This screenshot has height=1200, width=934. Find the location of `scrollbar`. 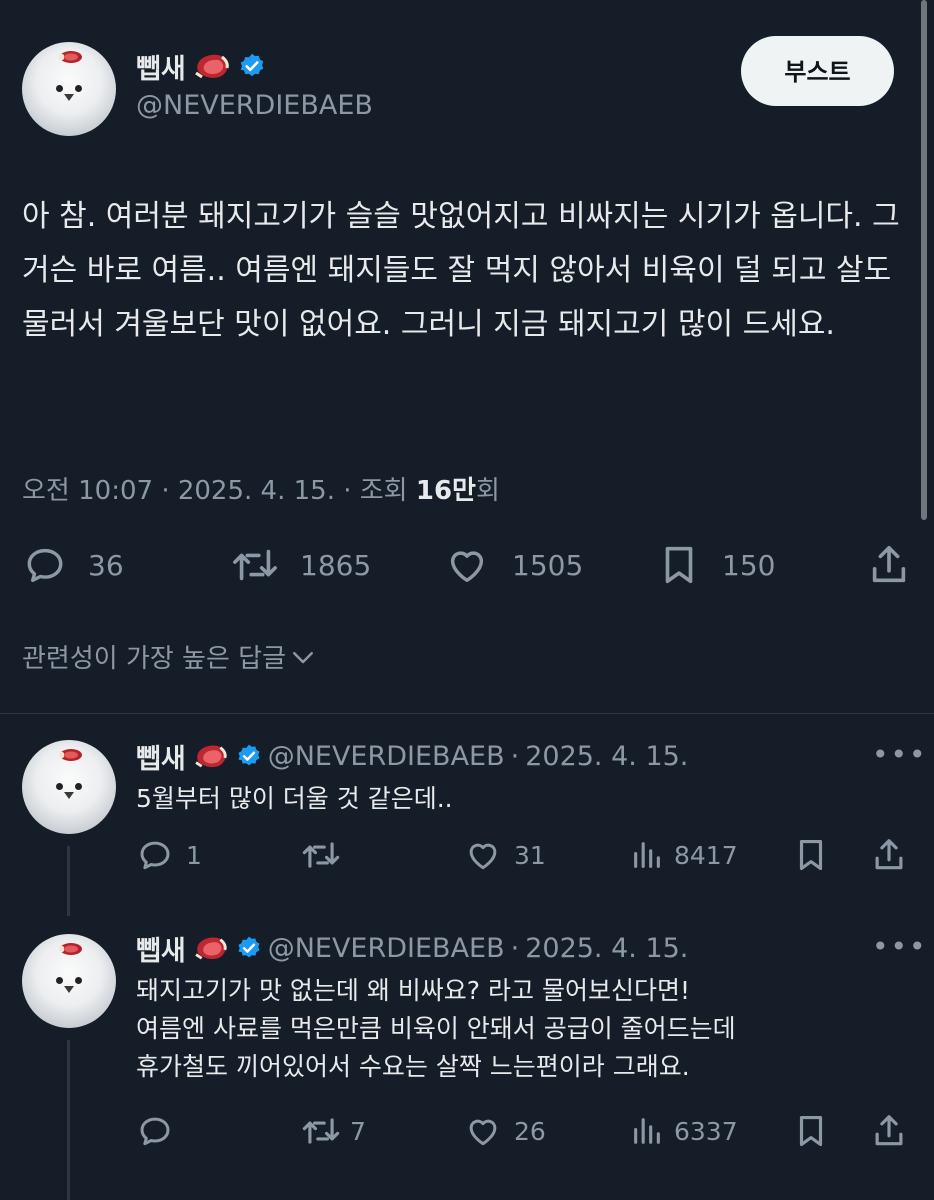

scrollbar is located at coordinates (924, 260).